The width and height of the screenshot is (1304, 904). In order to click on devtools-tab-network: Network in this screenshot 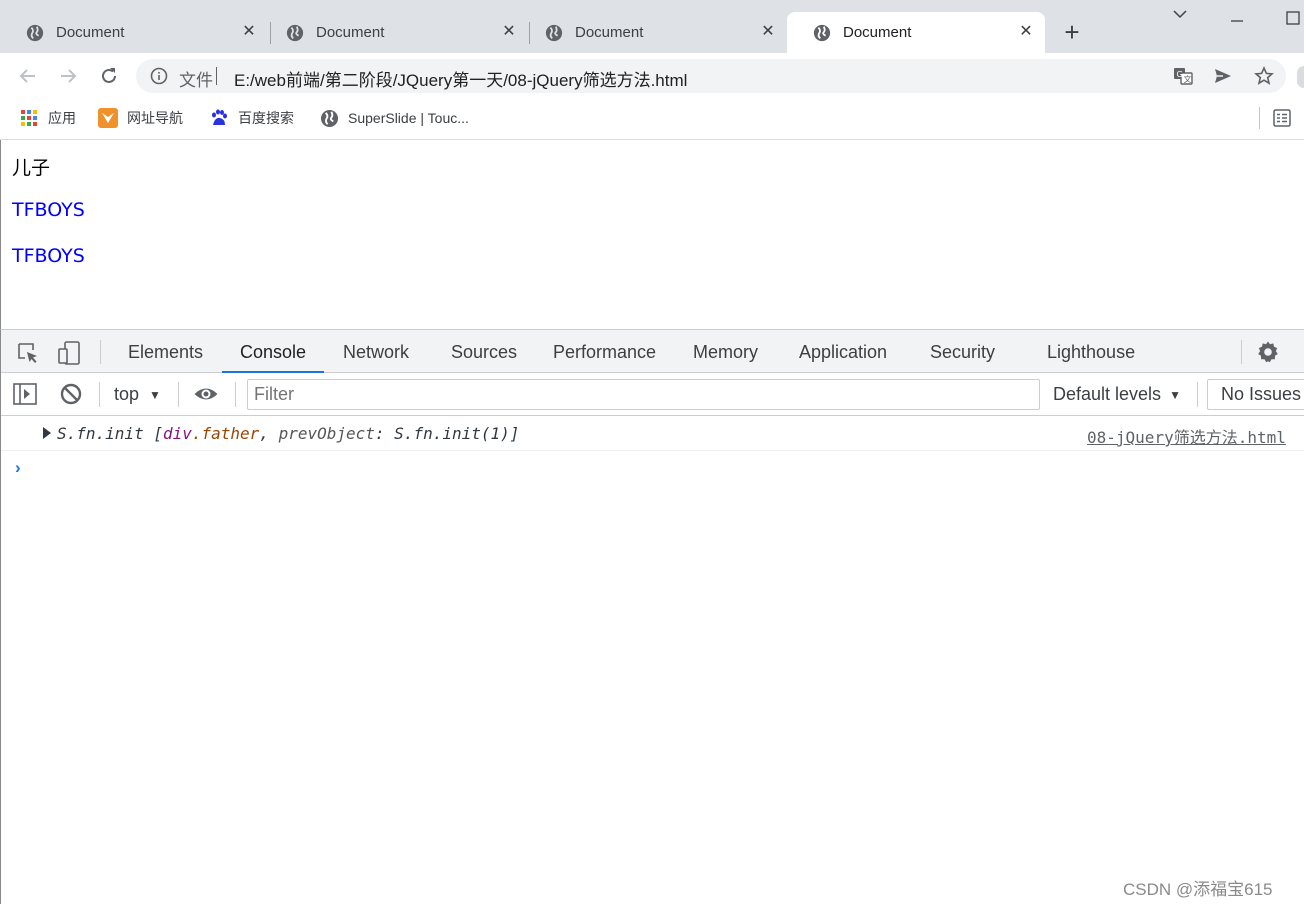, I will do `click(376, 351)`.